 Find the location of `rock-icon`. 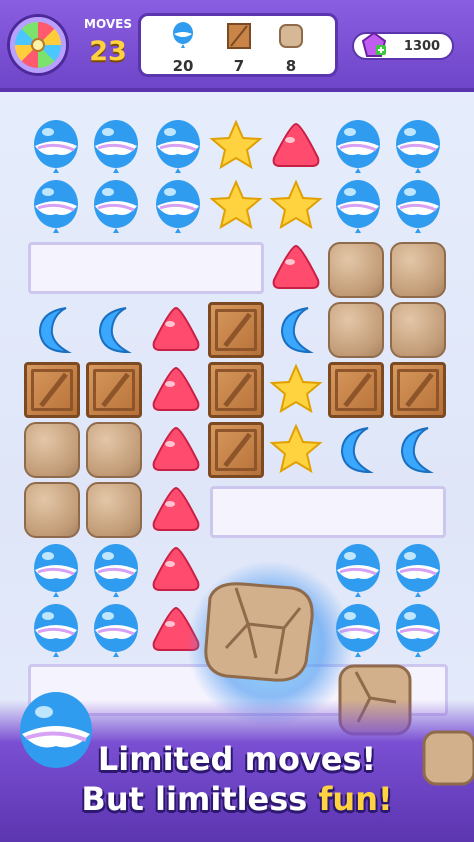

rock-icon is located at coordinates (291, 36).